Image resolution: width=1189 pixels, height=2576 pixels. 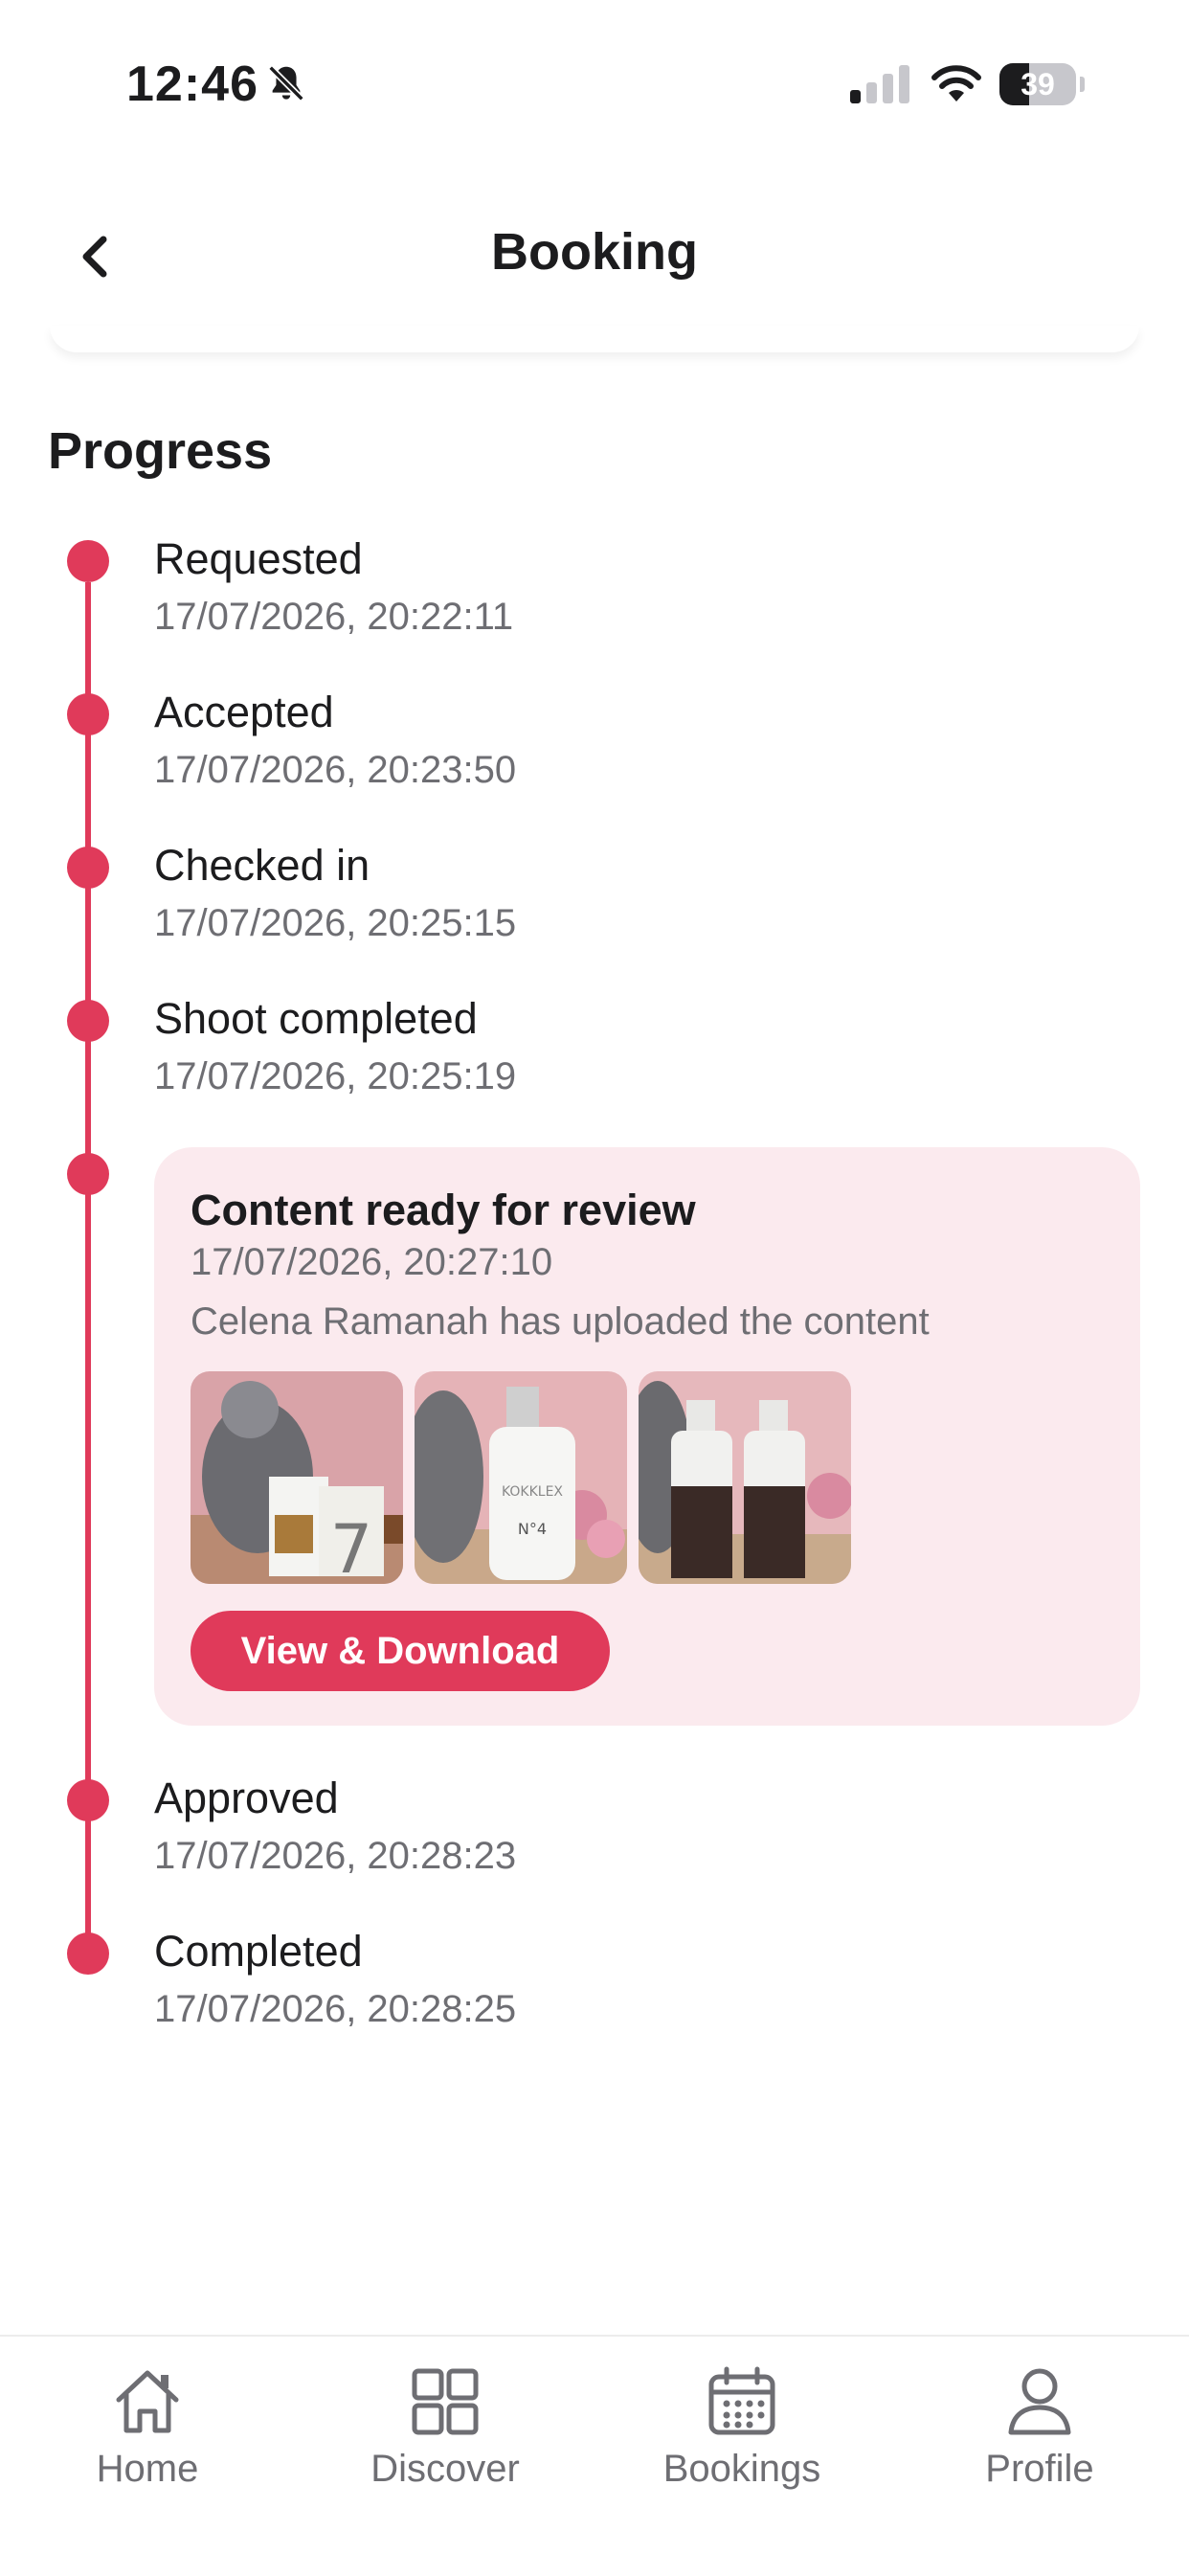 What do you see at coordinates (244, 712) in the screenshot?
I see `step-label-accepted: Accepted` at bounding box center [244, 712].